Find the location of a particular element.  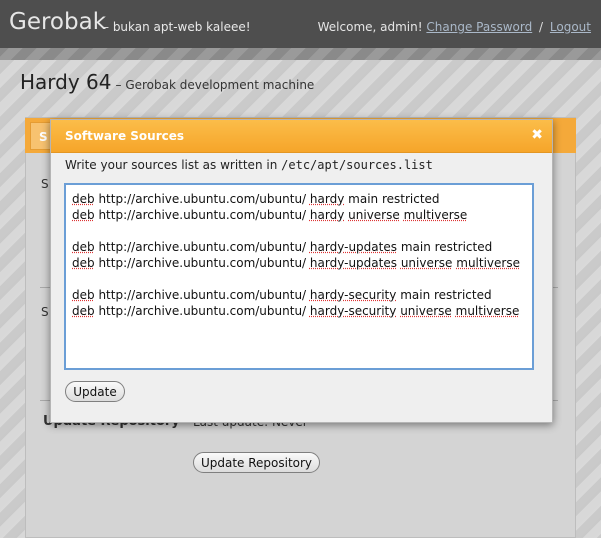

close-icon: ✖ is located at coordinates (537, 135).